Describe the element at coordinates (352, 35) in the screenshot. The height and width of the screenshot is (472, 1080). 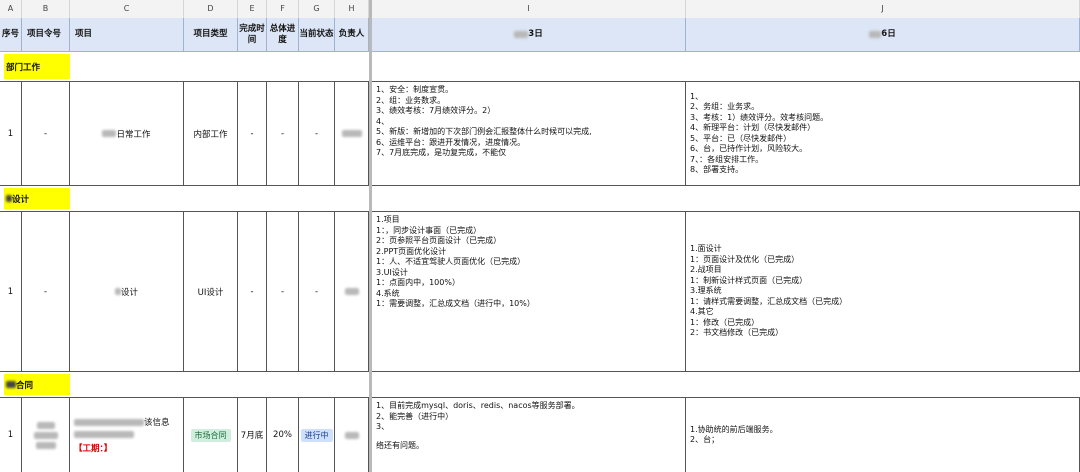
I see `header-owner: 负责人` at that location.